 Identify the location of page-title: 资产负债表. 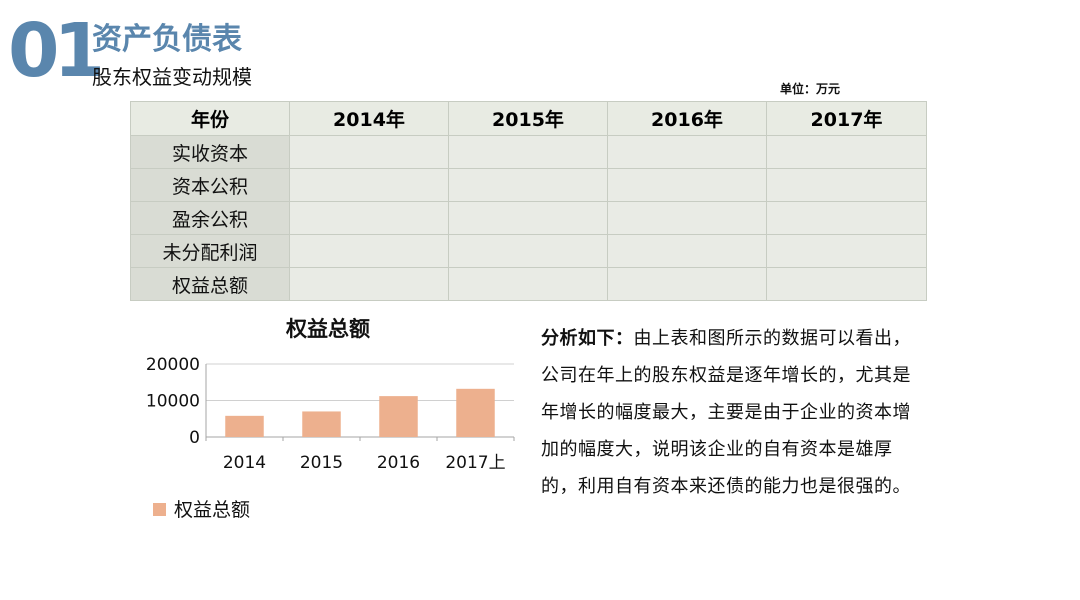
(167, 39).